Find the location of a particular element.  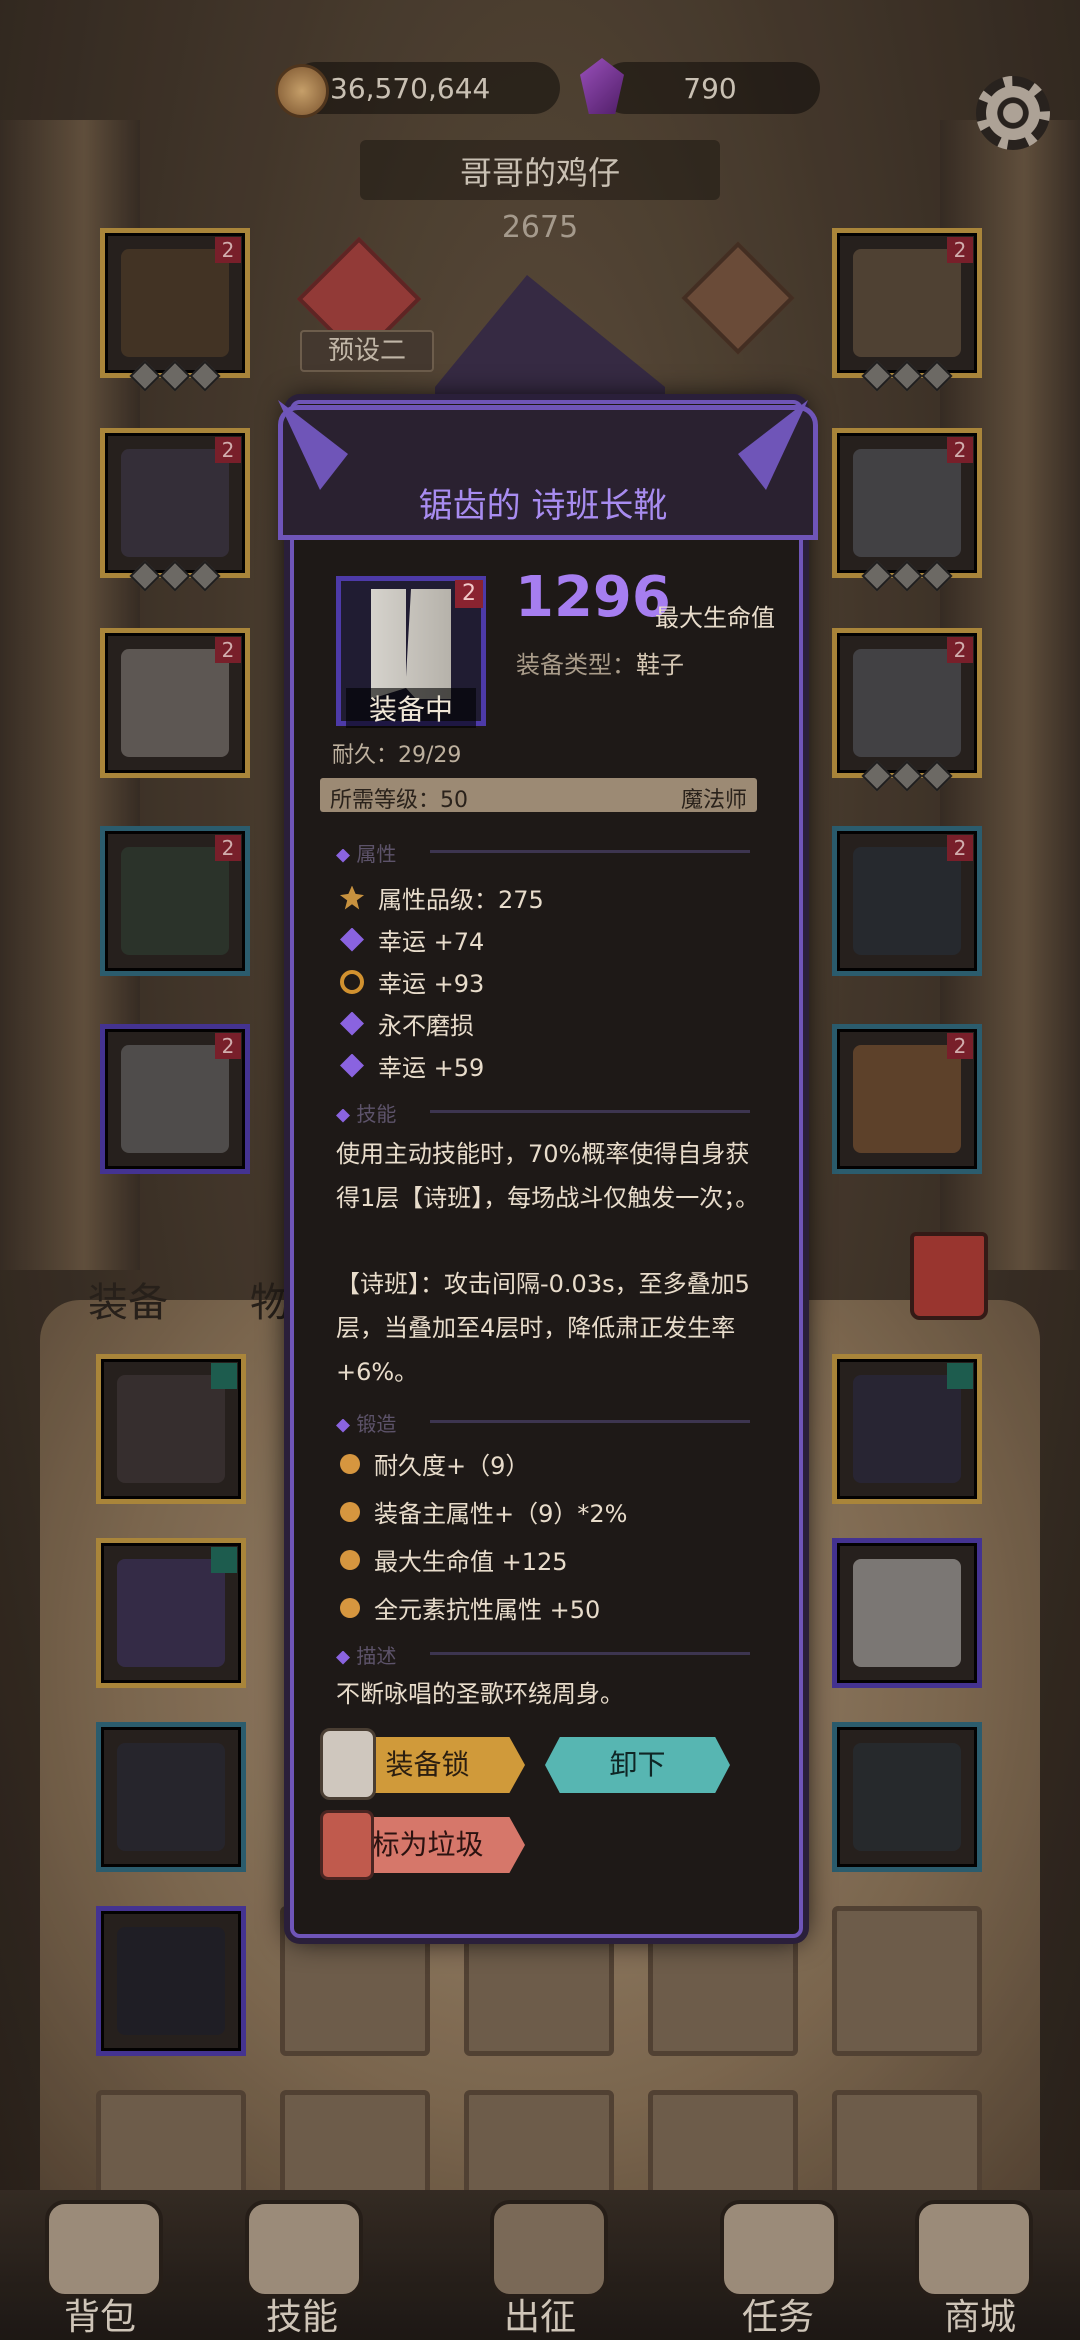

main-stat-name: 最大生命值 is located at coordinates (715, 618).